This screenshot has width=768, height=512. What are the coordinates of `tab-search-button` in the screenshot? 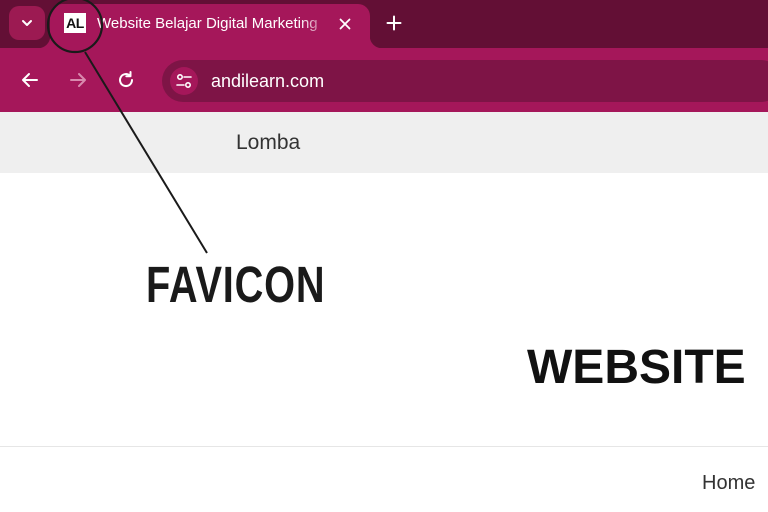 It's located at (27, 23).